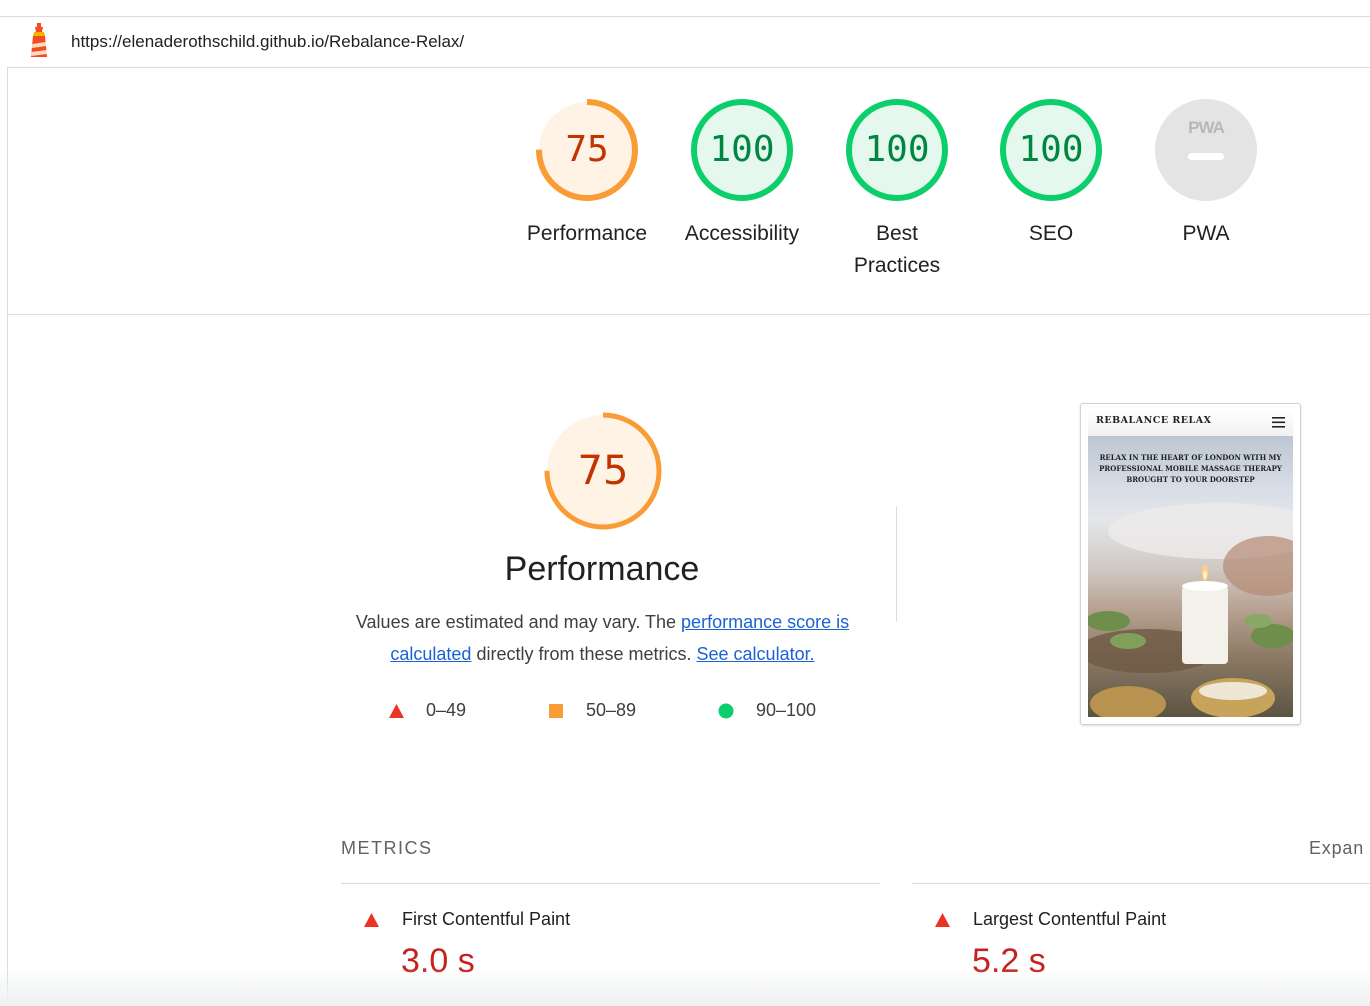 The image size is (1370, 1006). I want to click on metrics-divider-right, so click(1141, 883).